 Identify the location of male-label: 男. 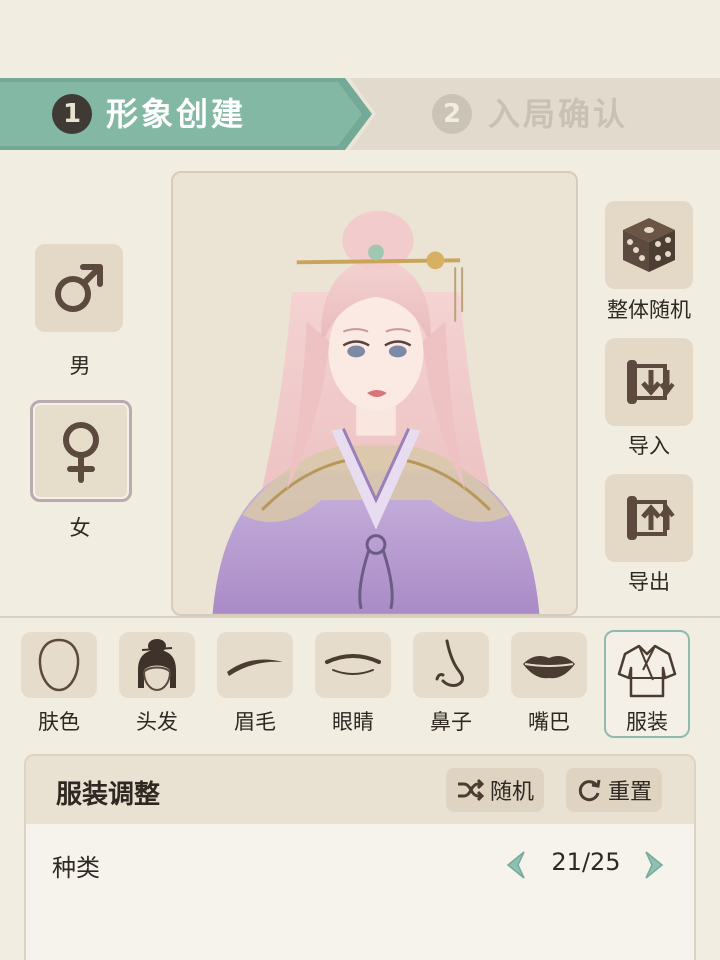
(80, 366).